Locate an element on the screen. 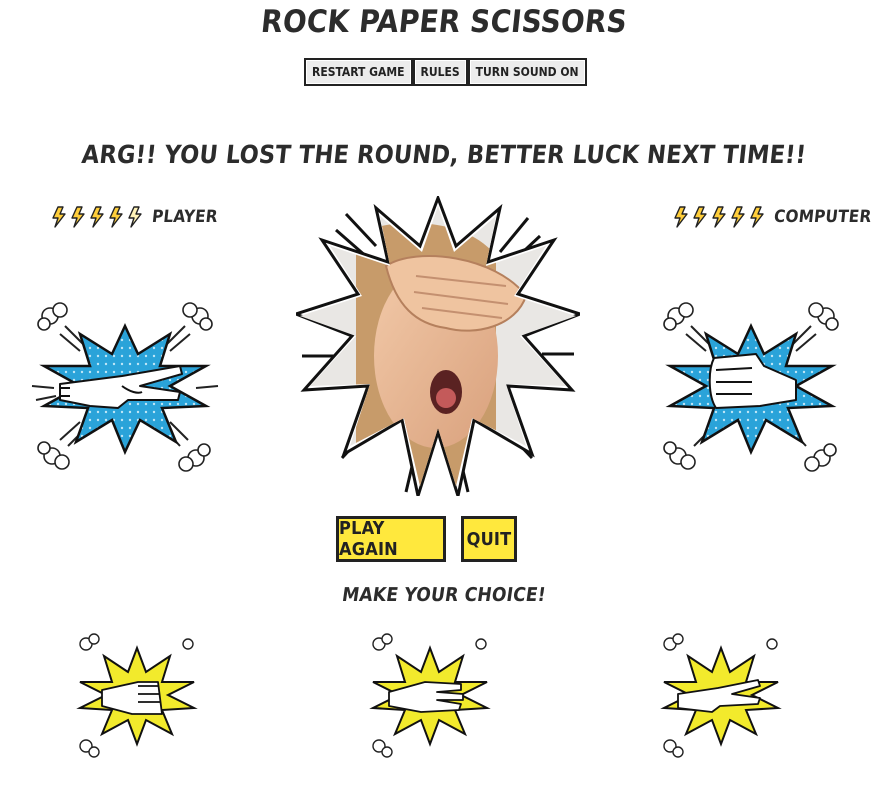 The width and height of the screenshot is (888, 789). sound-toggle-button: TURN SOUND ON is located at coordinates (527, 72).